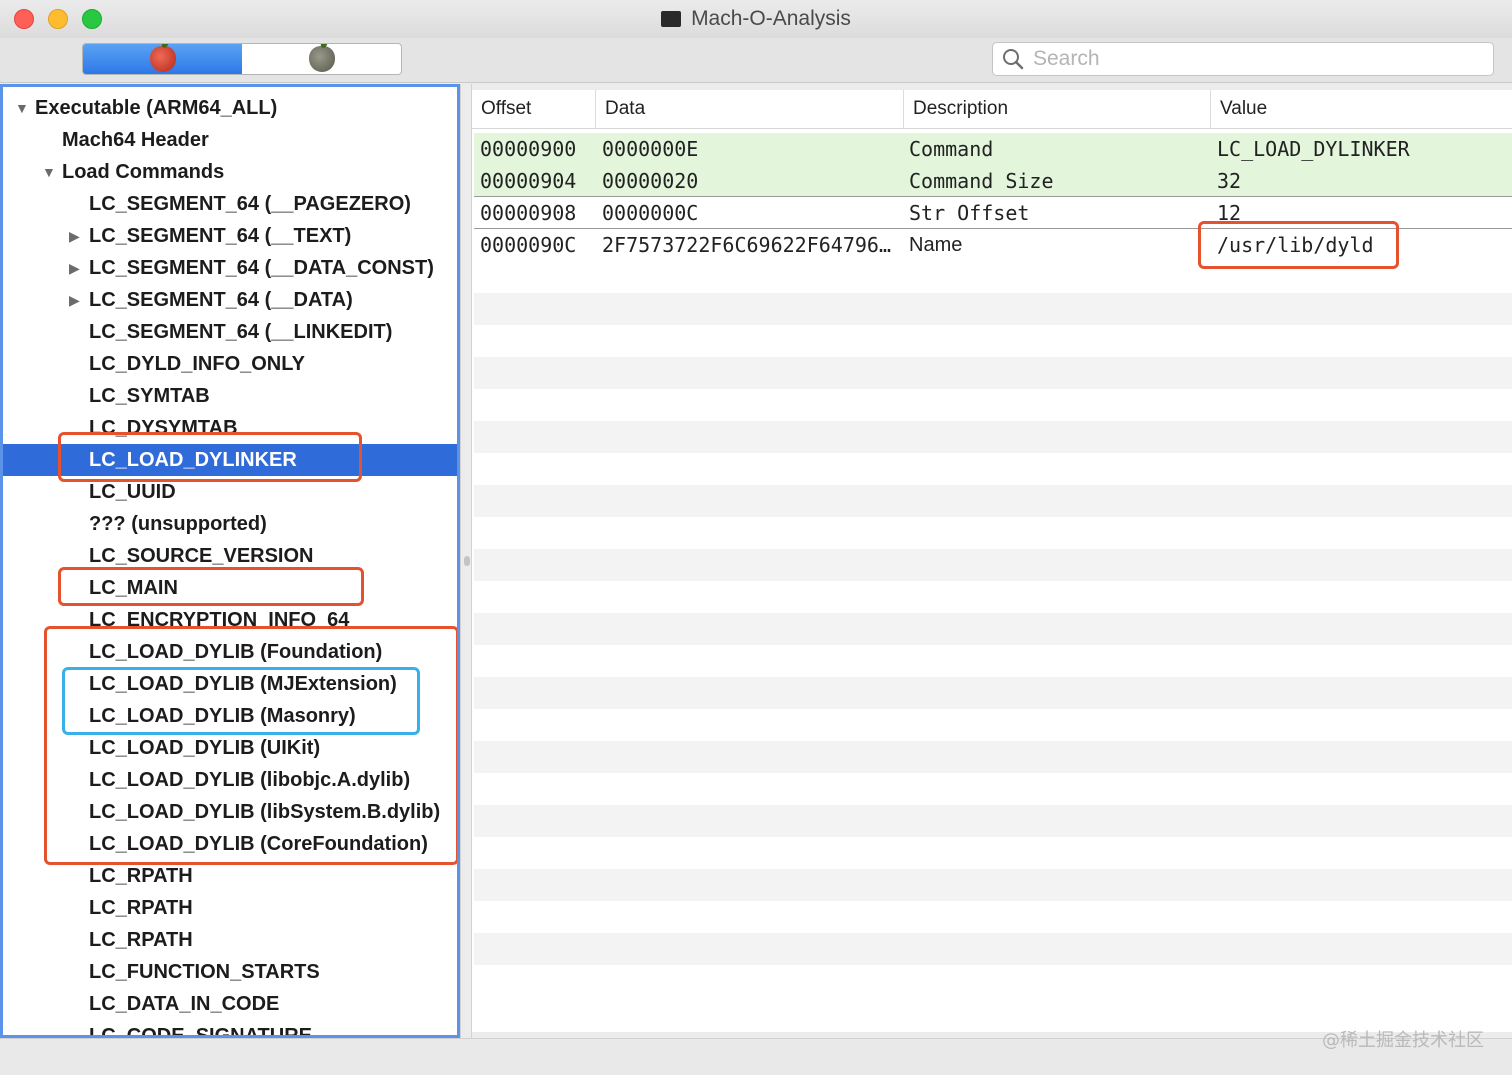 The height and width of the screenshot is (1075, 1512). What do you see at coordinates (534, 109) in the screenshot?
I see `column-header-offset: Offset` at bounding box center [534, 109].